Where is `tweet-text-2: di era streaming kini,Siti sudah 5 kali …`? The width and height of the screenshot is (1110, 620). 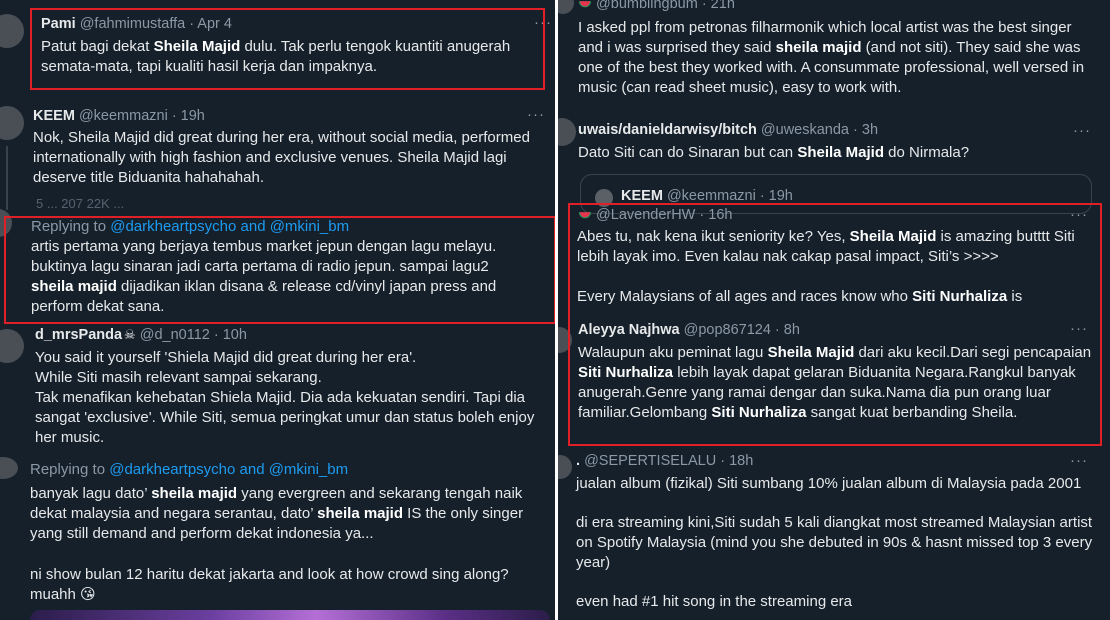
tweet-text-2: di era streaming kini,Siti sudah 5 kali … is located at coordinates (834, 542).